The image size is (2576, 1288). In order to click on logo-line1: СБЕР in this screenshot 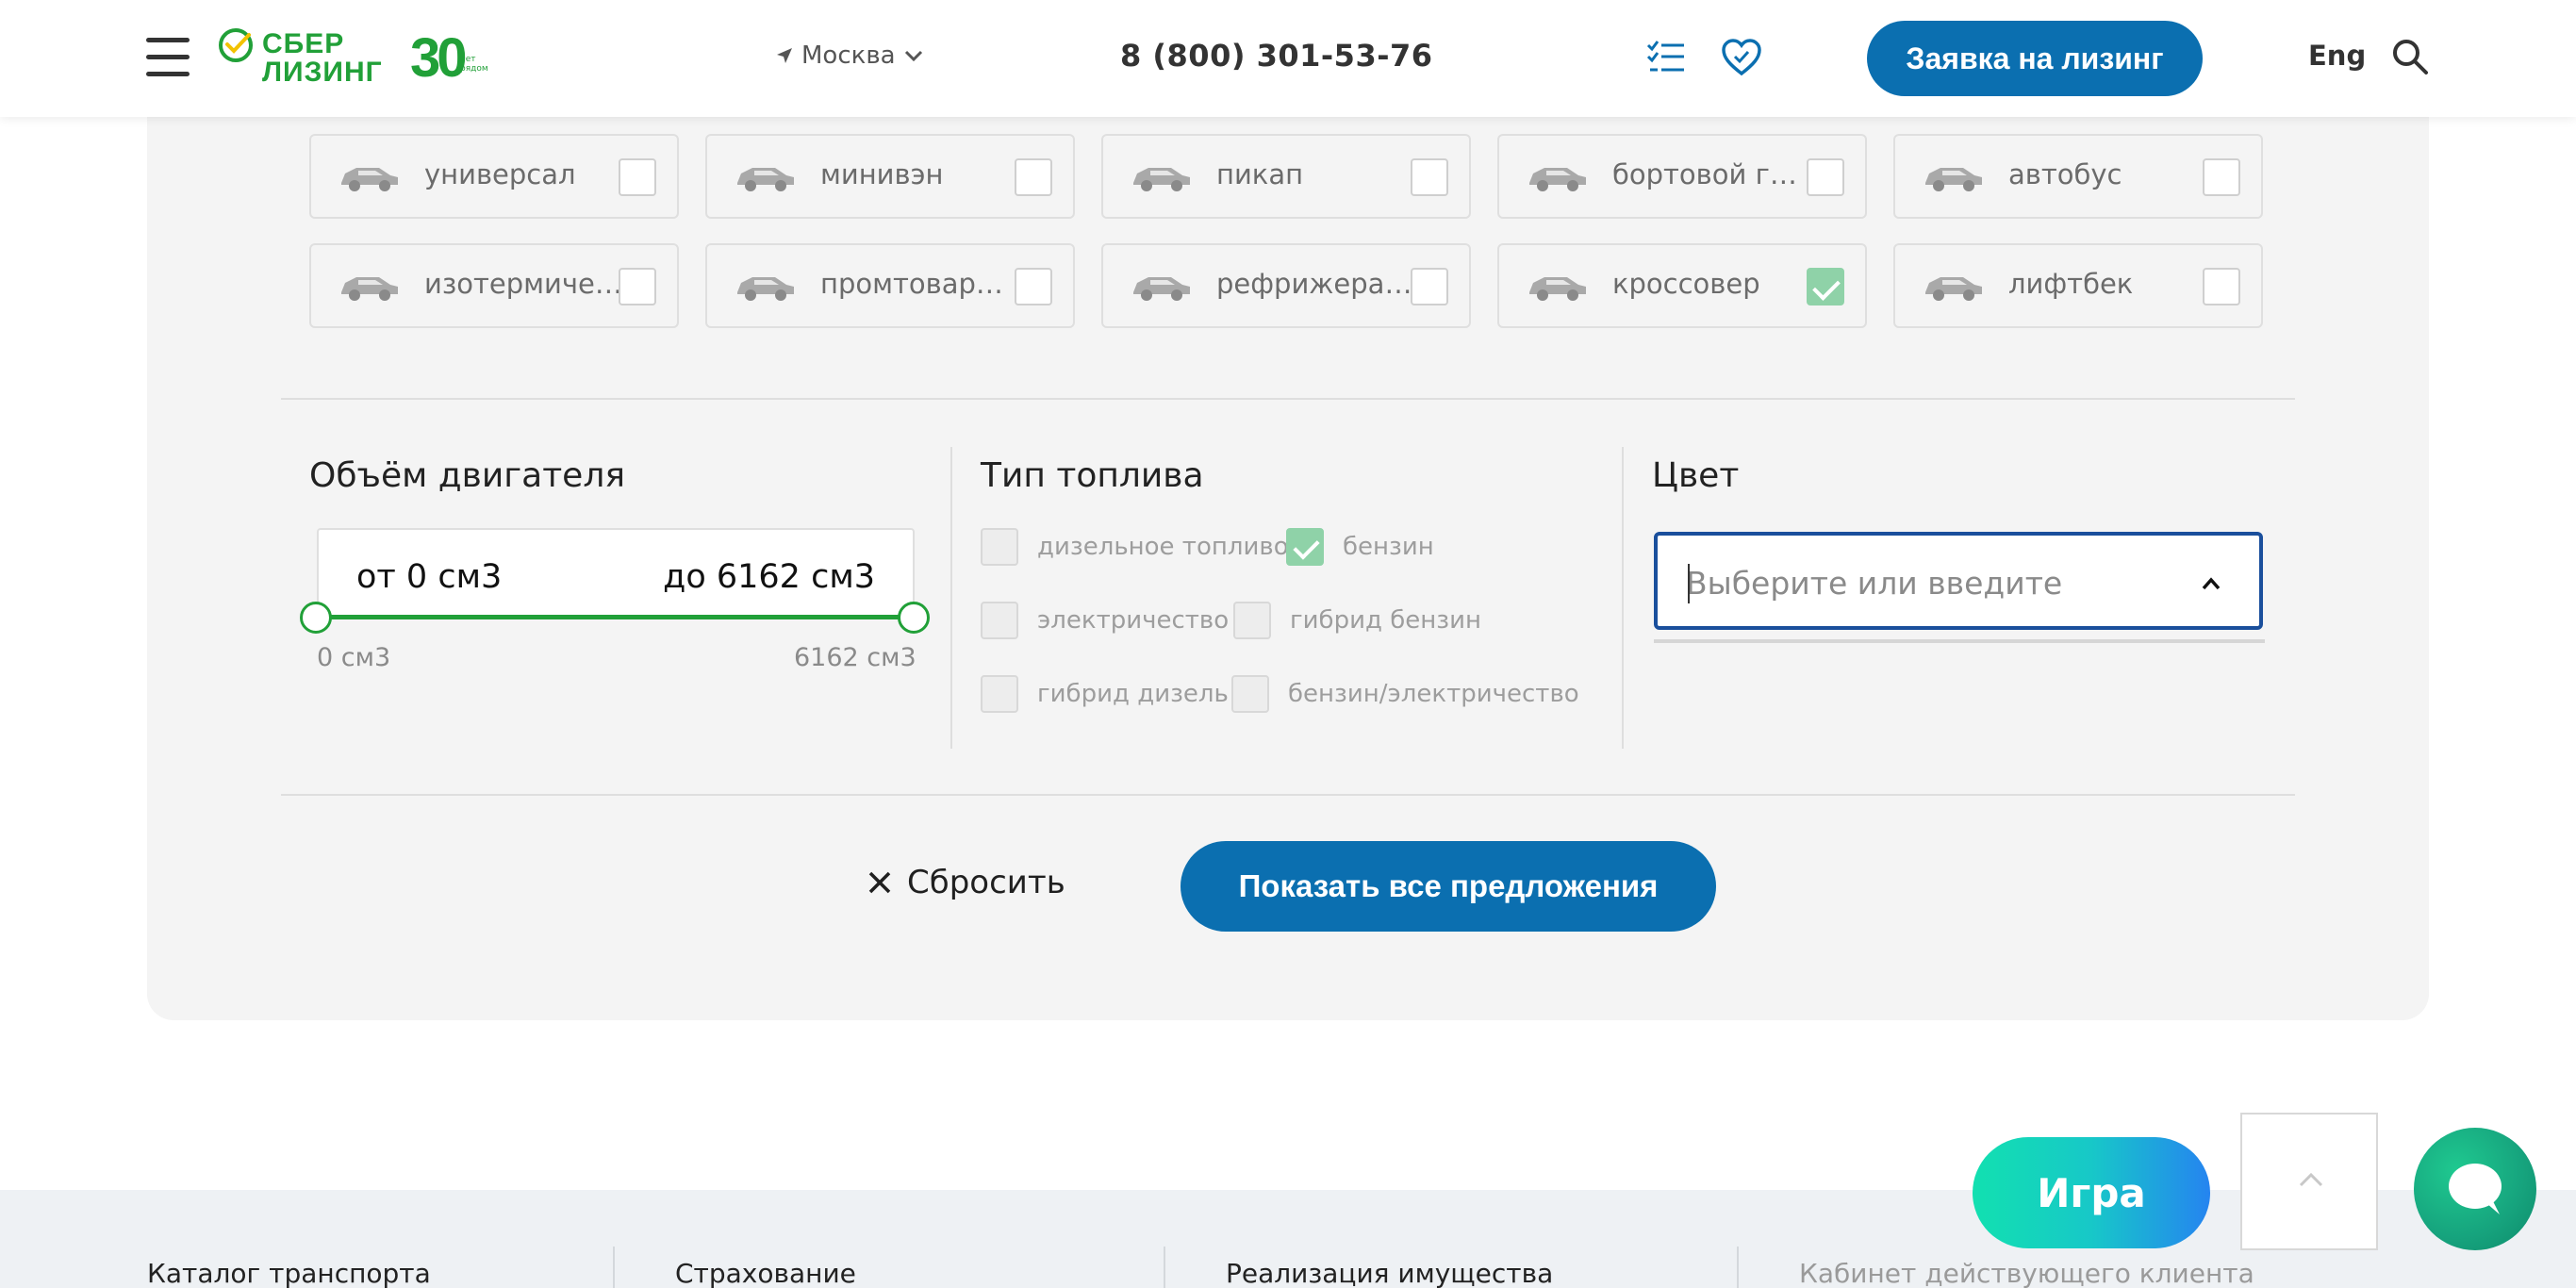, I will do `click(303, 43)`.